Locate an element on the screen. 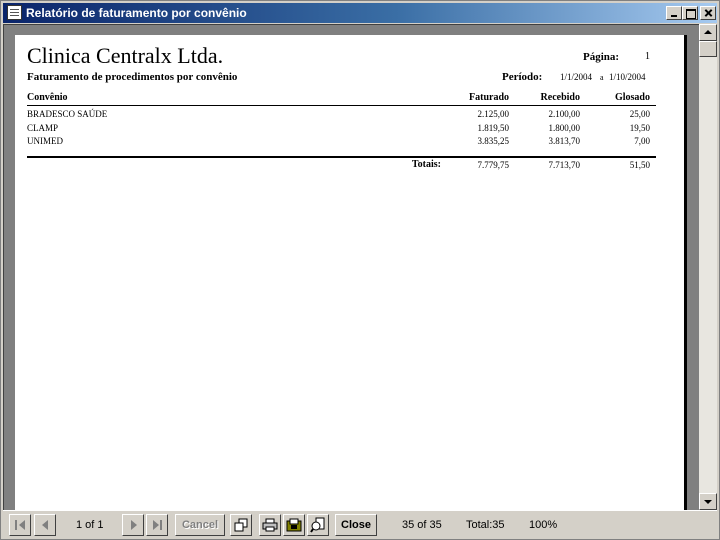 The image size is (720, 540). last-page-icon is located at coordinates (156, 525).